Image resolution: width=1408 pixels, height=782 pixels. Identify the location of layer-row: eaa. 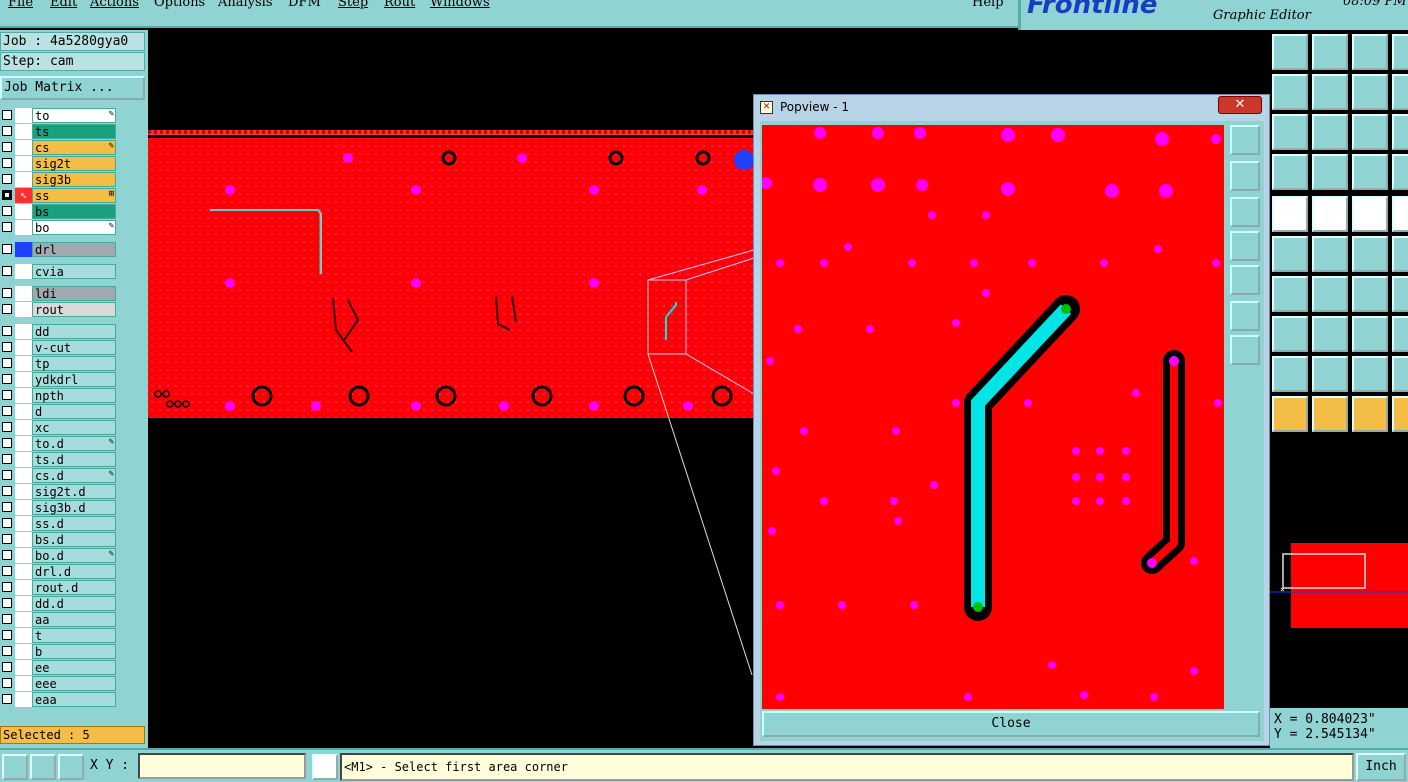
(59, 699).